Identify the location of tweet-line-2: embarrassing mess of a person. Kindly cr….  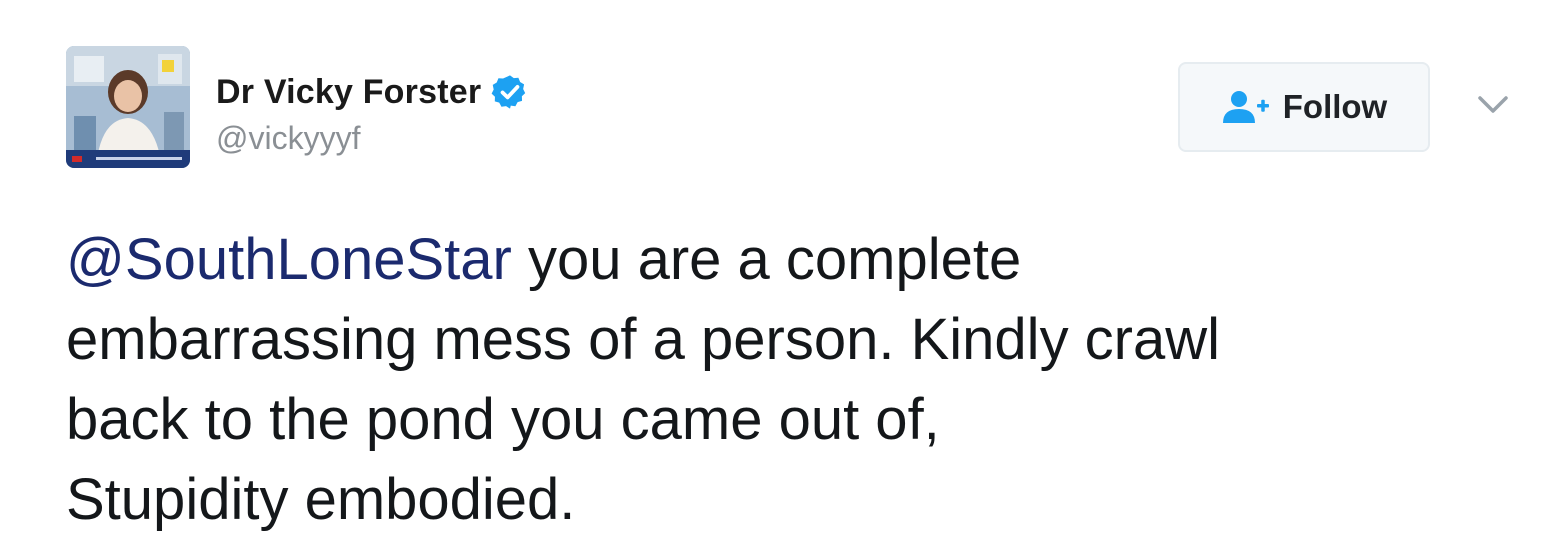
(643, 339).